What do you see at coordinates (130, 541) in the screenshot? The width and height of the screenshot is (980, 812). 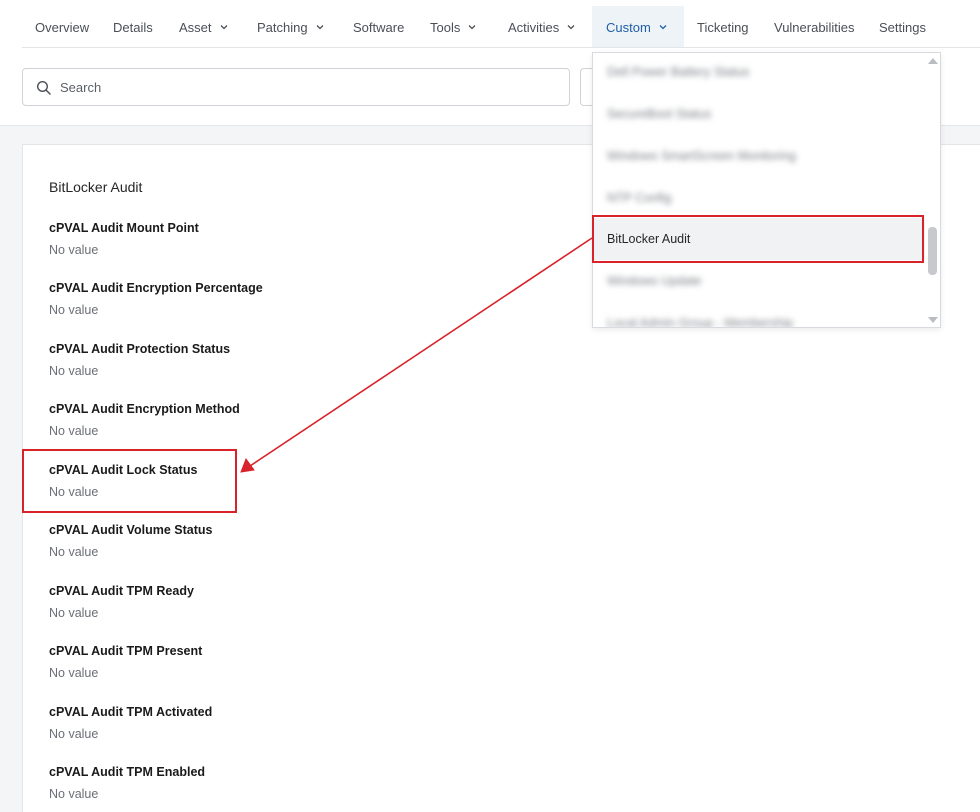 I see `field-volume-status: cPVAL Audit Volume Status No value` at bounding box center [130, 541].